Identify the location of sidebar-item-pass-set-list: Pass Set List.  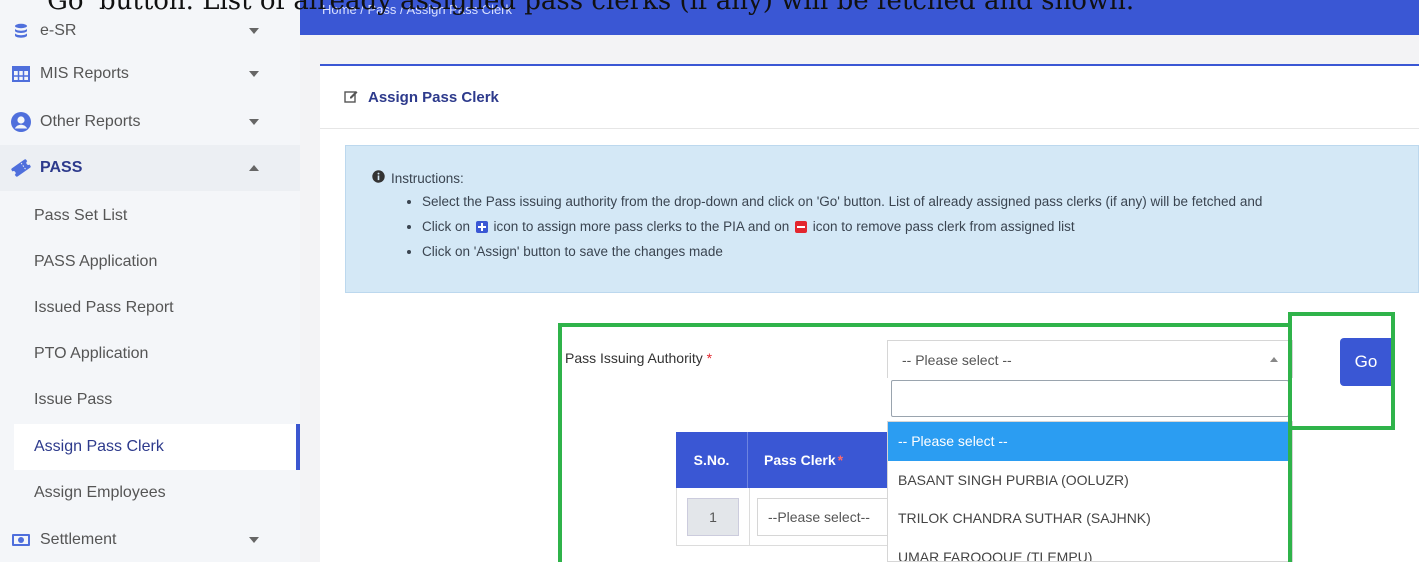
(150, 216).